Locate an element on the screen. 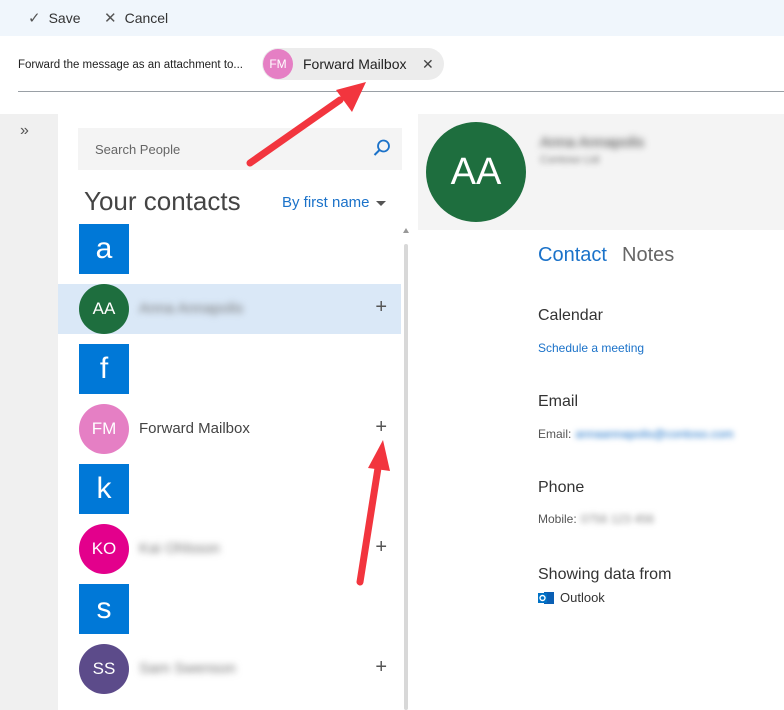 This screenshot has height=710, width=784. recipient-name: Forward Mailbox is located at coordinates (355, 64).